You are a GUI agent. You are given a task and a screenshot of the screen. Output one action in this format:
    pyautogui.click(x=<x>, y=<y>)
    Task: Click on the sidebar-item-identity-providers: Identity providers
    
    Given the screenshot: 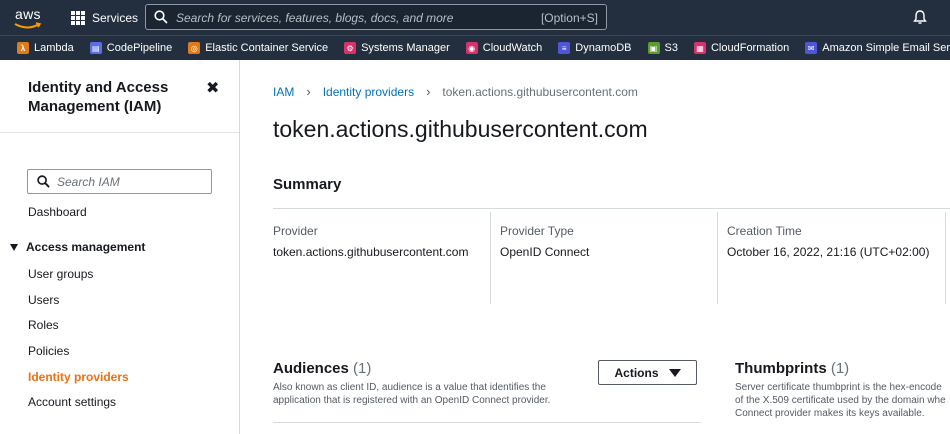 What is the action you would take?
    pyautogui.click(x=78, y=377)
    